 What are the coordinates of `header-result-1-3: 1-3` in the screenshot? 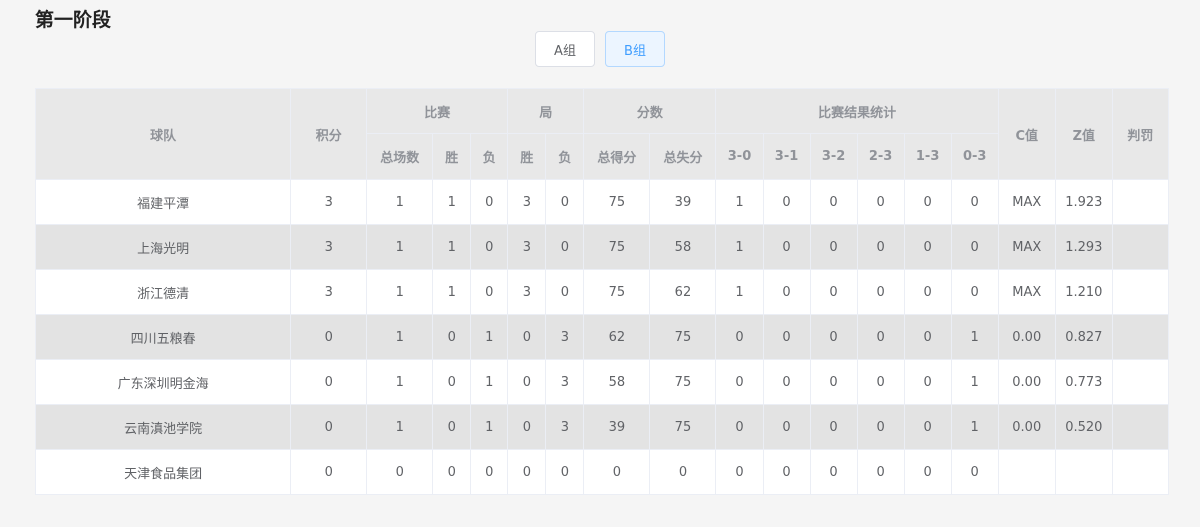 It's located at (927, 156).